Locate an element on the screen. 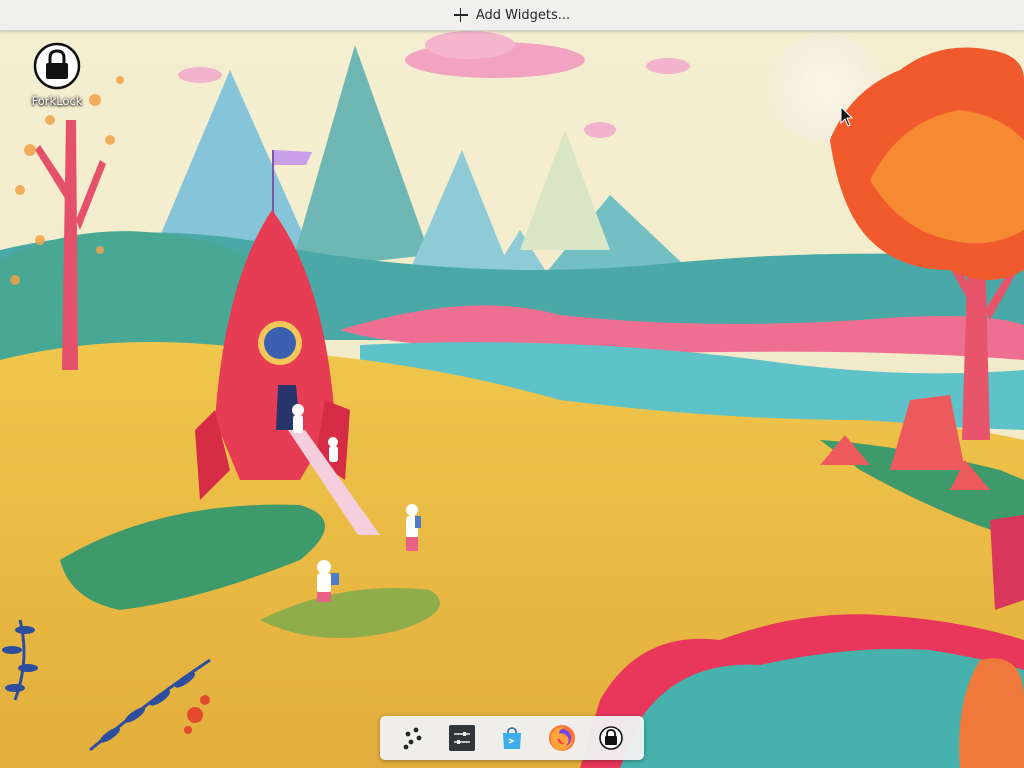 This screenshot has height=768, width=1024. settings-sliders-icon is located at coordinates (462, 738).